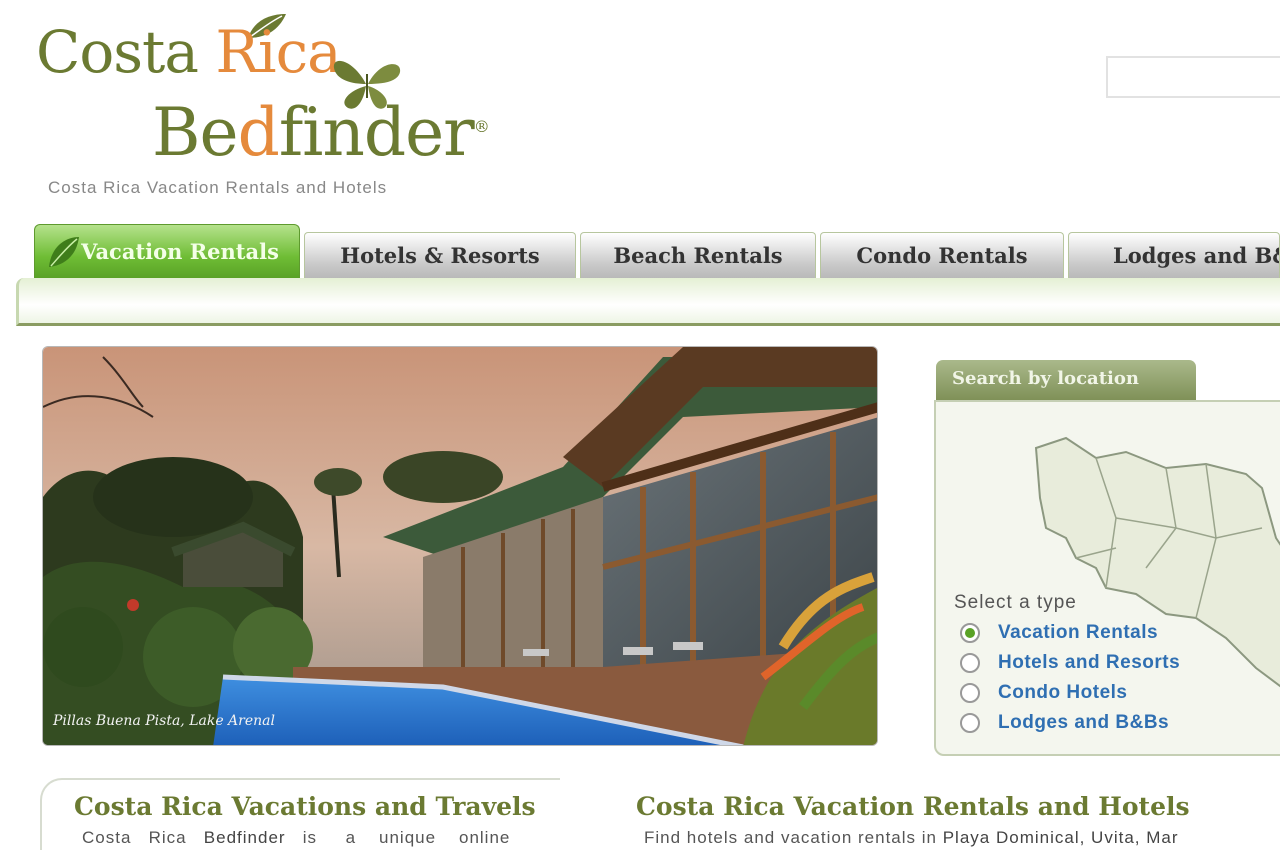  Describe the element at coordinates (164, 721) in the screenshot. I see `hero-caption: Pillas Buena Pista, Lake Arenal` at that location.